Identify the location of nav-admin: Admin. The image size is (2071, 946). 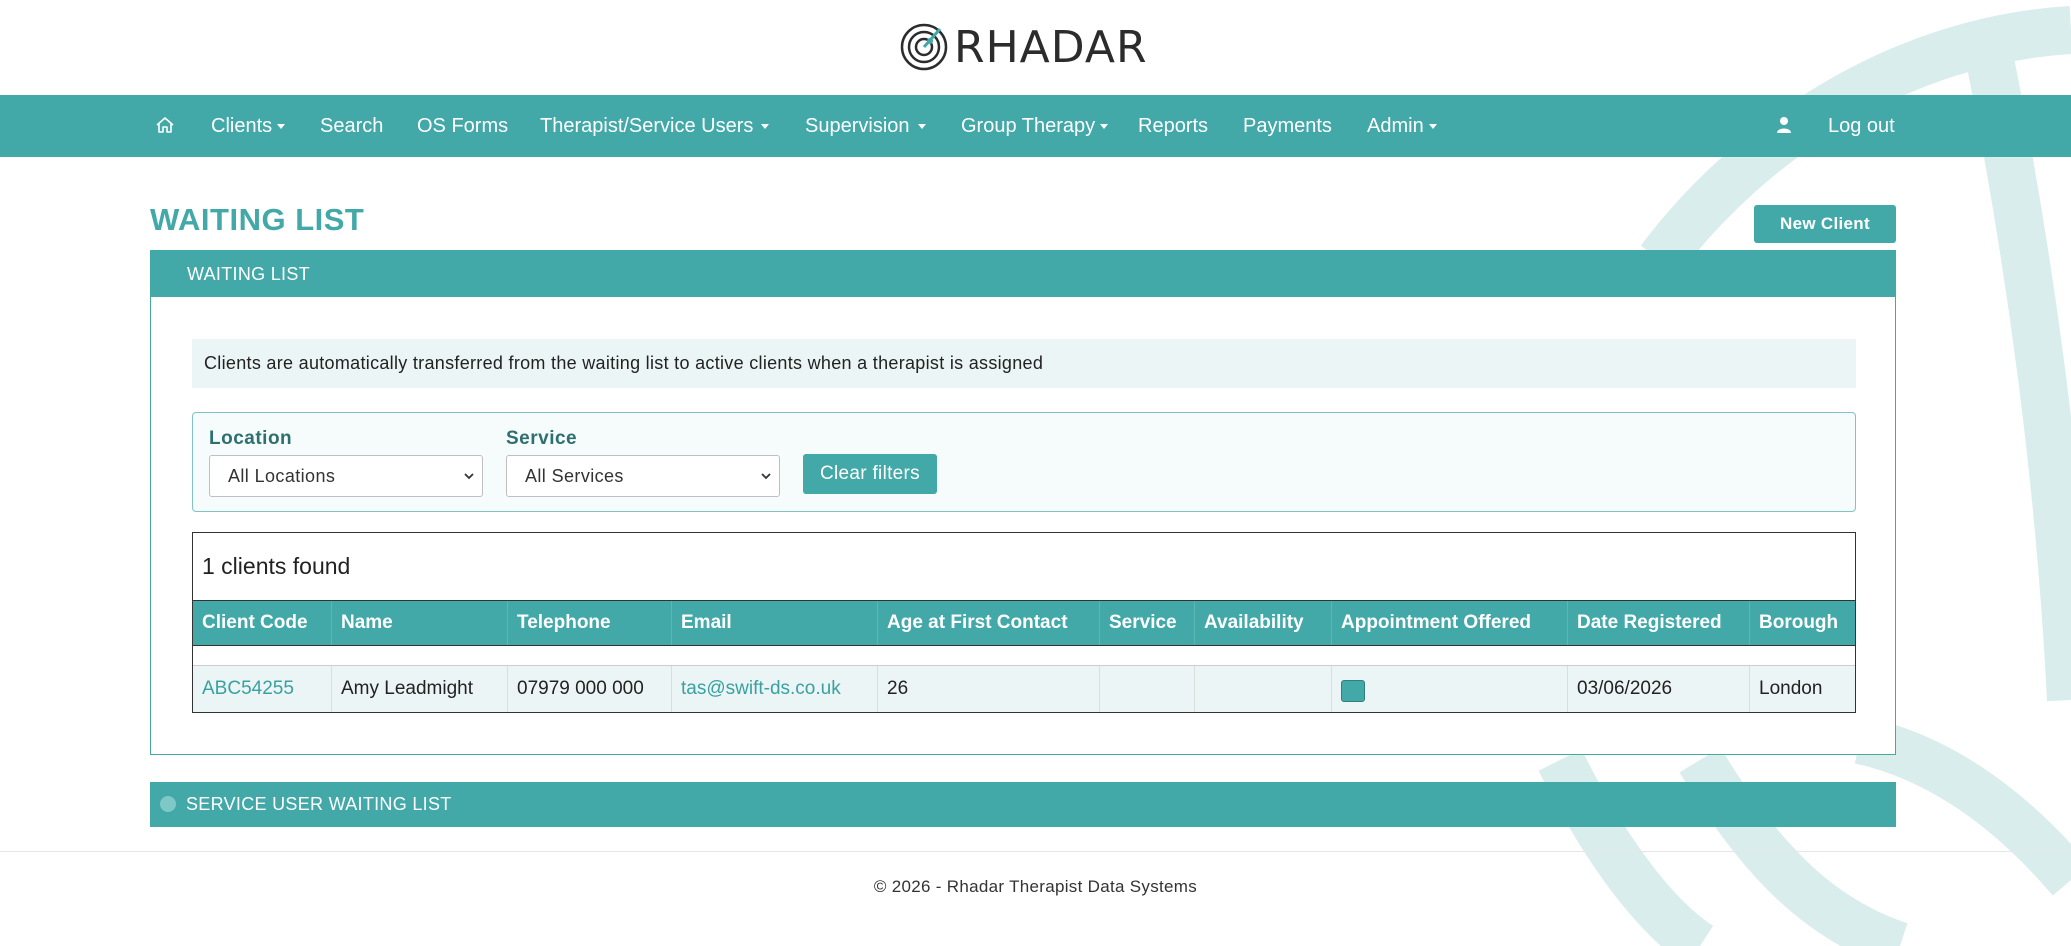
(1402, 126).